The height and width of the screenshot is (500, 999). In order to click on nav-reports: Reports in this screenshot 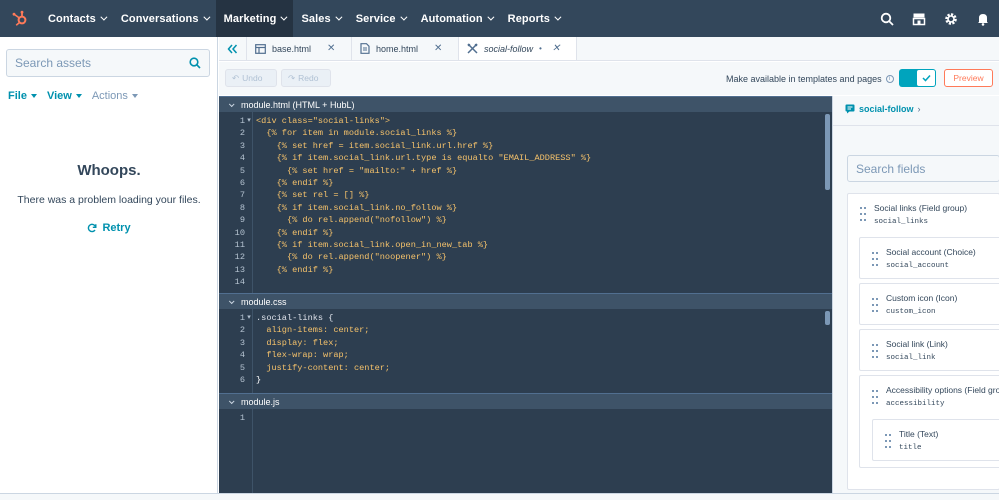, I will do `click(533, 18)`.